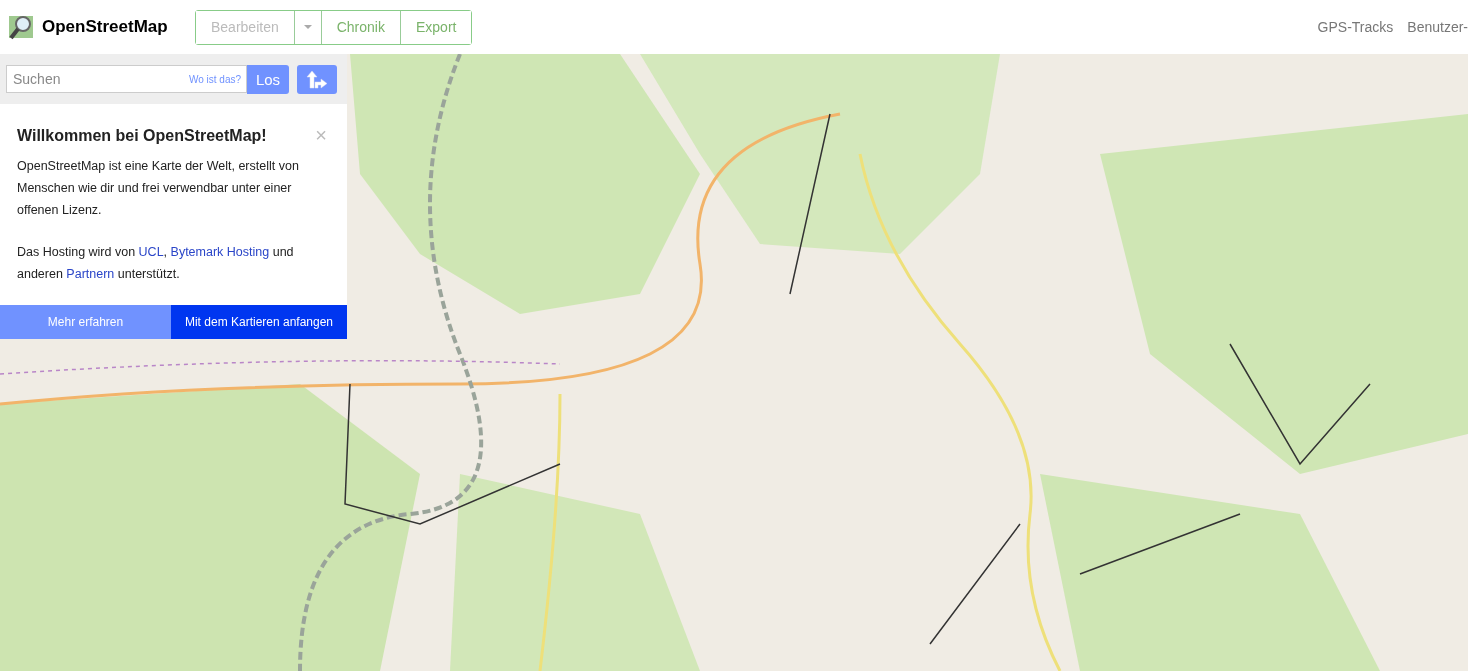 The width and height of the screenshot is (1468, 671). Describe the element at coordinates (105, 27) in the screenshot. I see `site-logo-text: OpenStreetMap` at that location.